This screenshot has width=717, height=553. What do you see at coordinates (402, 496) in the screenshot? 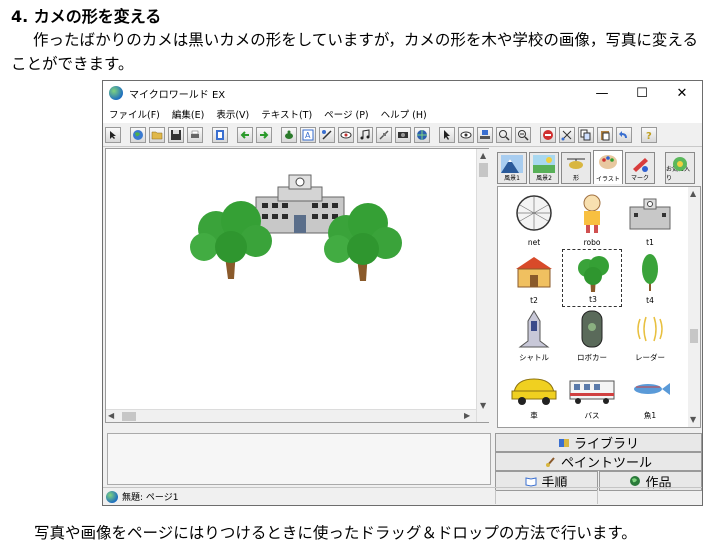
I see `status-bar: 無題: ページ1` at bounding box center [402, 496].